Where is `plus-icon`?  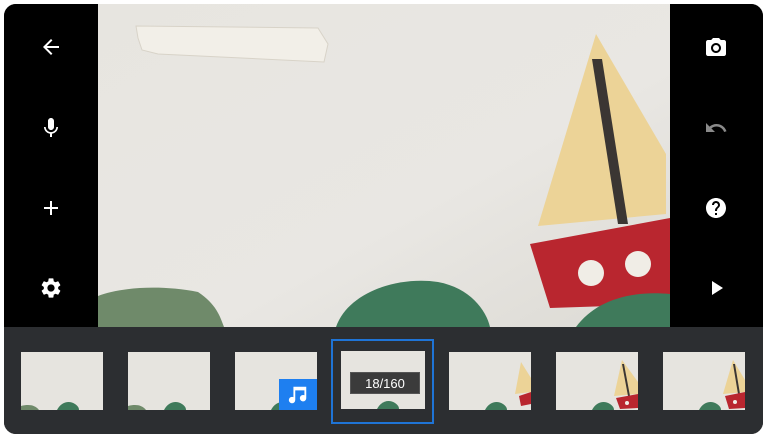 plus-icon is located at coordinates (51, 208).